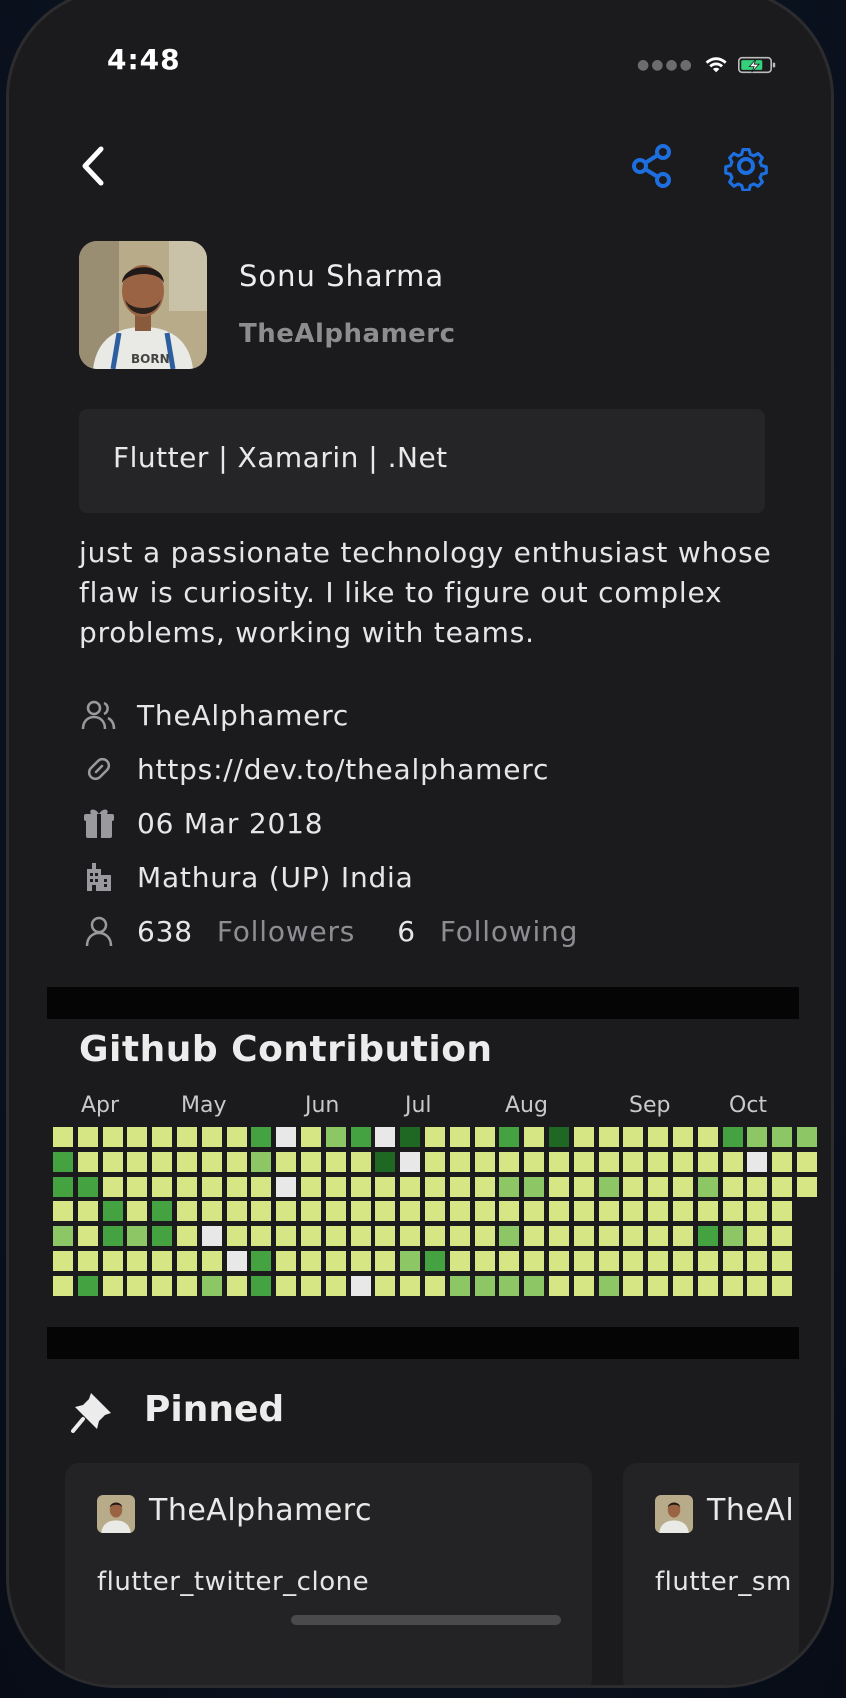  I want to click on blog-row: https://dev.to/thealphamerc, so click(314, 769).